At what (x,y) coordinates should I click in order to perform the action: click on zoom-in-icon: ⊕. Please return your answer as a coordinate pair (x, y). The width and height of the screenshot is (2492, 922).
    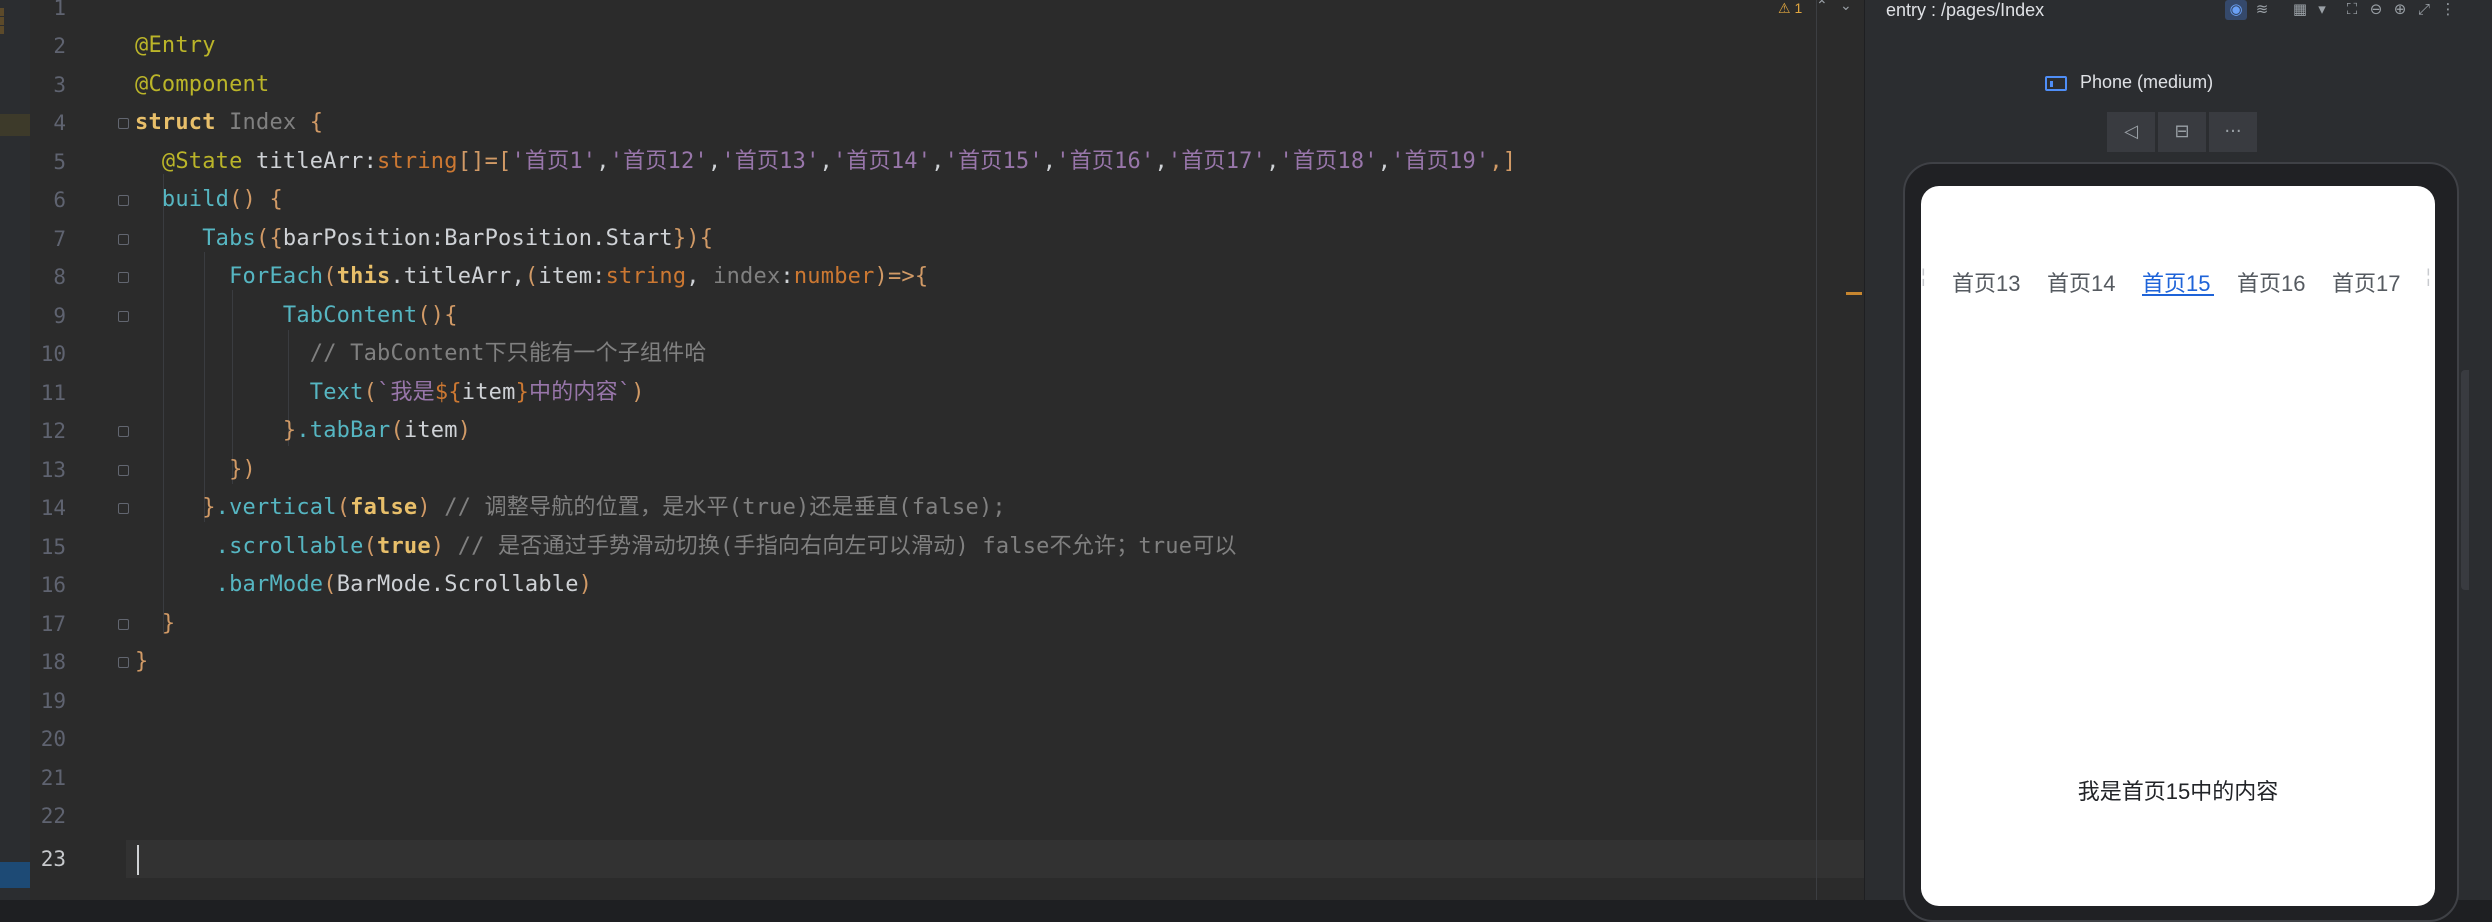
    Looking at the image, I should click on (2400, 10).